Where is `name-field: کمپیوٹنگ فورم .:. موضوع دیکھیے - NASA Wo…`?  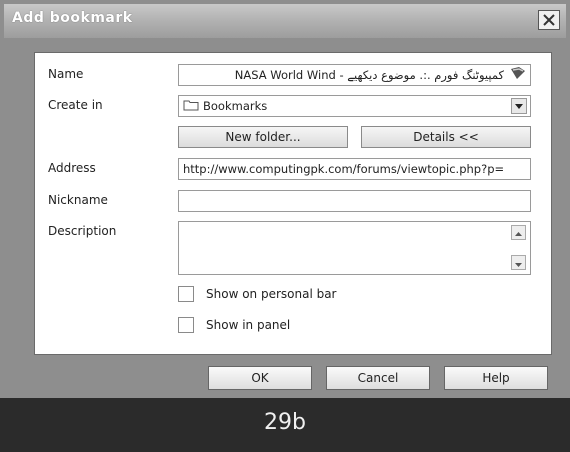 name-field: کمپیوٹنگ فورم .:. موضوع دیکھیے - NASA Wo… is located at coordinates (354, 75).